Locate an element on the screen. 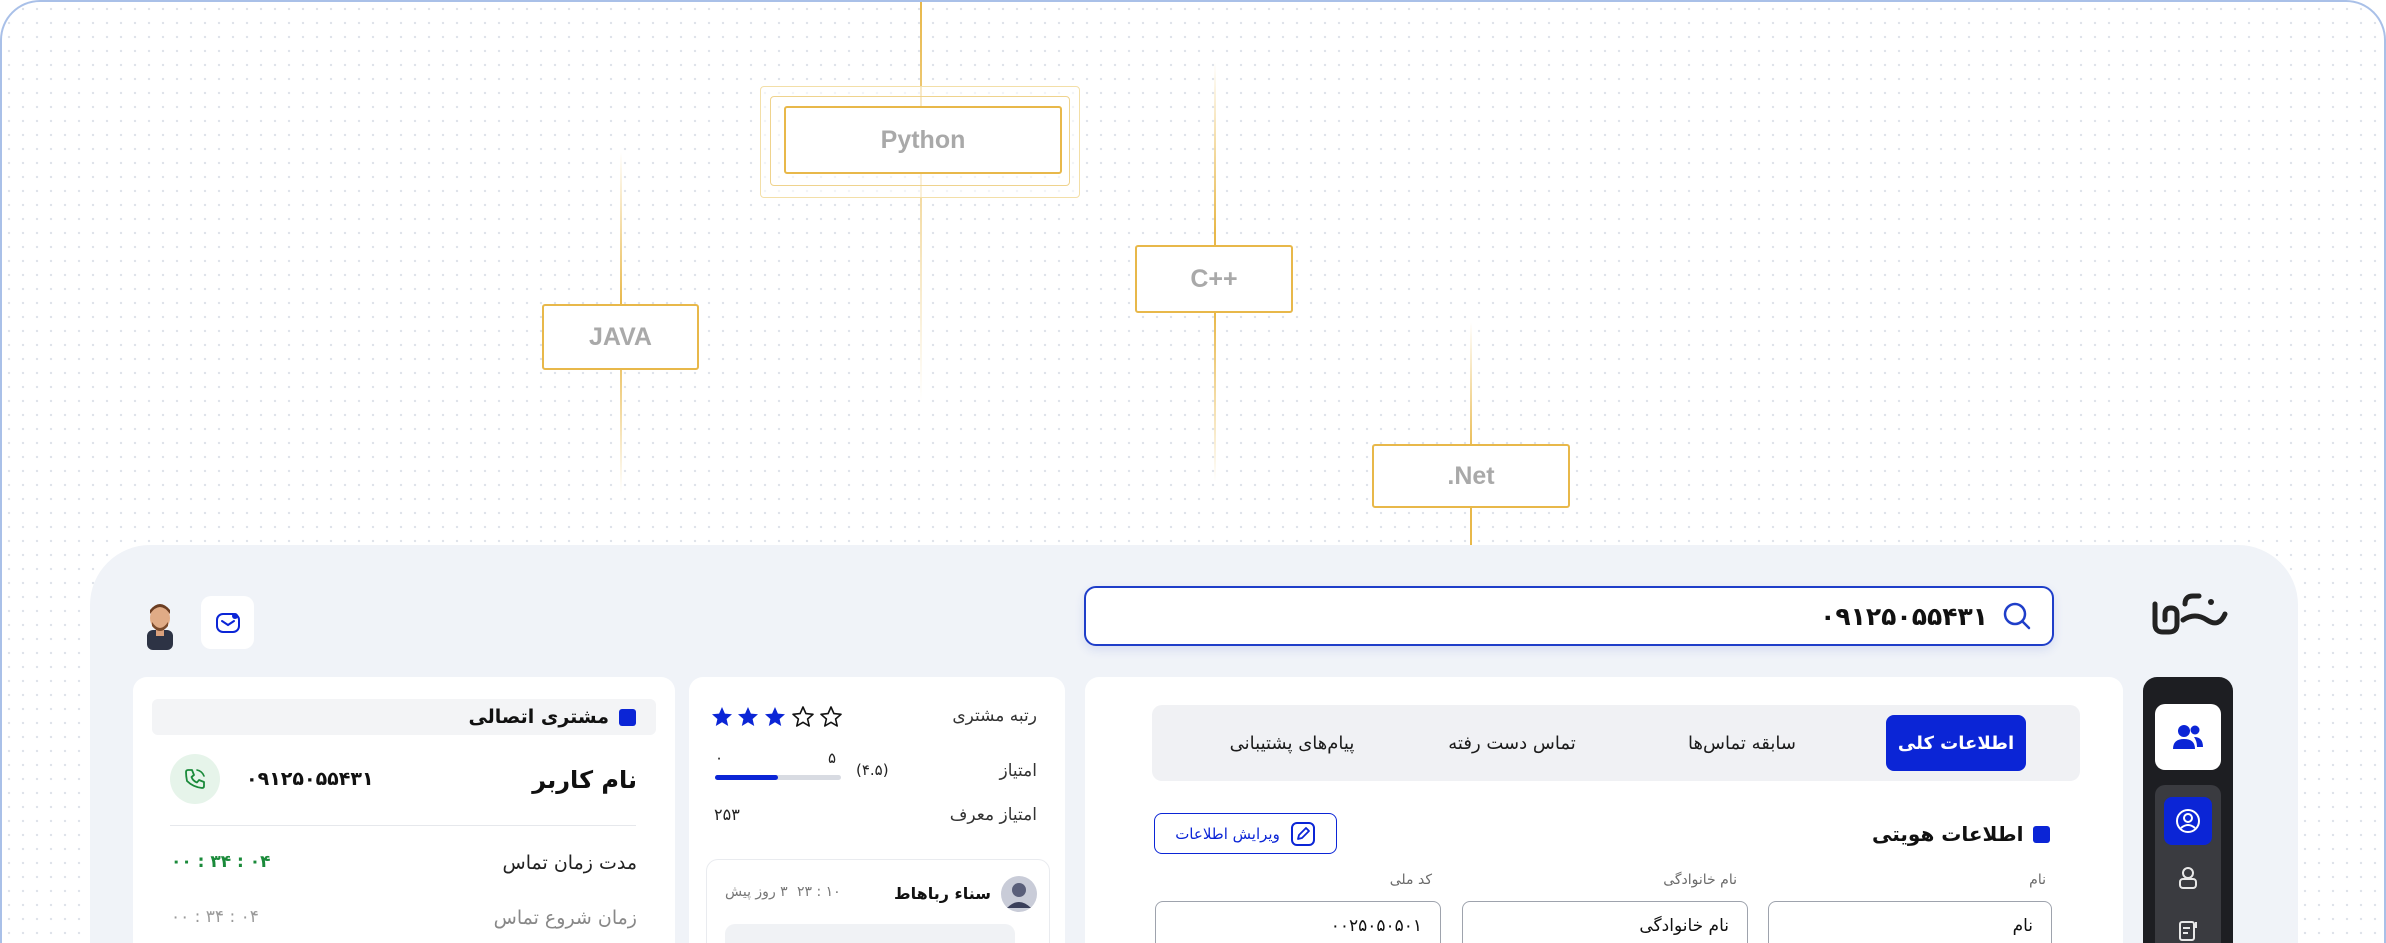 The width and height of the screenshot is (2386, 943). identity-section-title: اطلاعات هویتی is located at coordinates (1961, 834).